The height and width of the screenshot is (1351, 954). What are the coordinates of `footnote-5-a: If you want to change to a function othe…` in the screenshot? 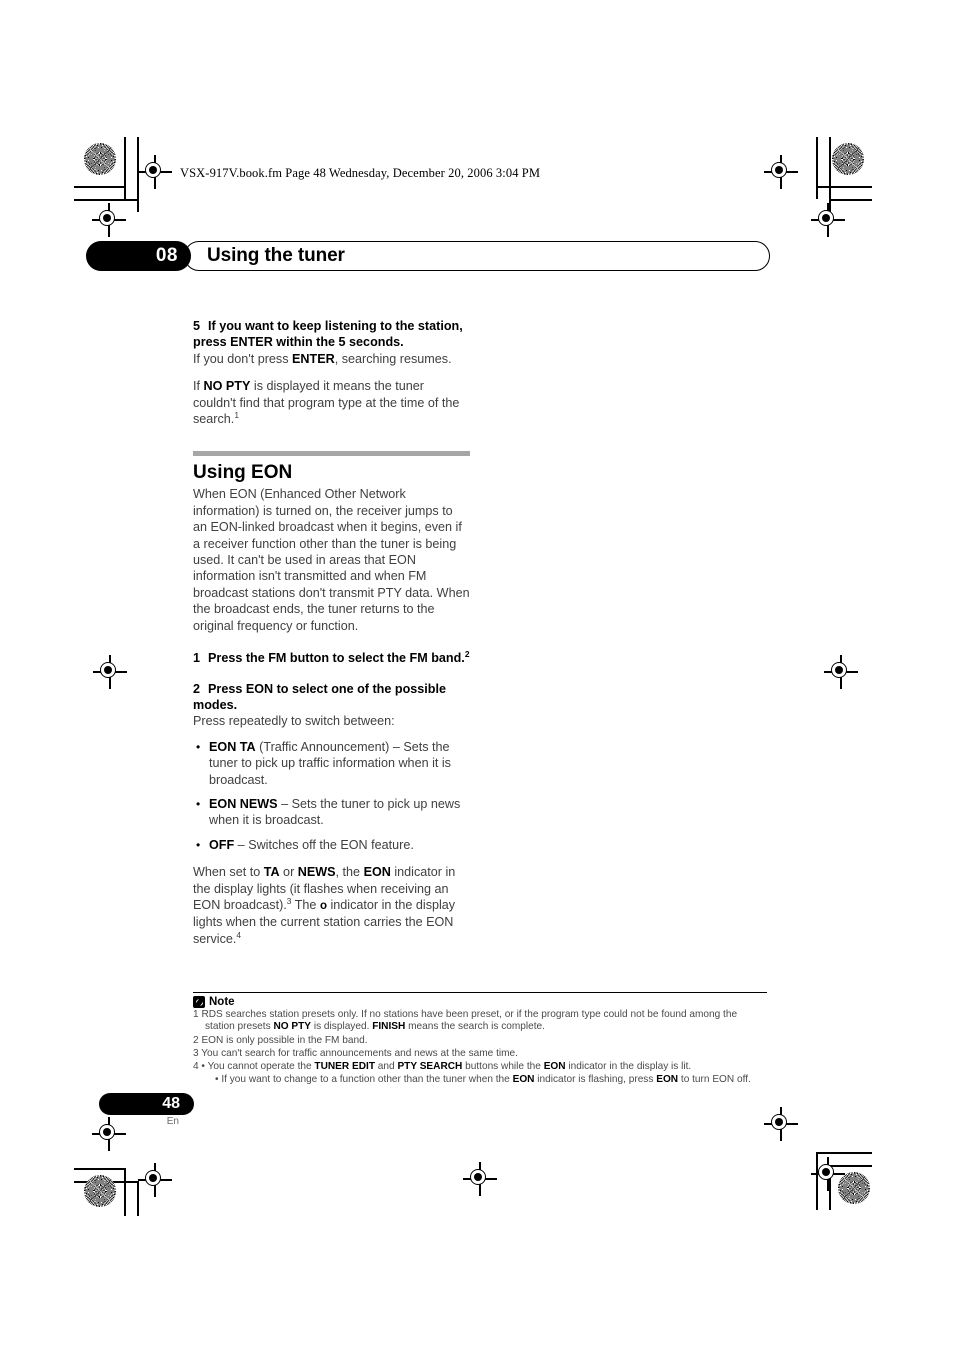 It's located at (367, 1079).